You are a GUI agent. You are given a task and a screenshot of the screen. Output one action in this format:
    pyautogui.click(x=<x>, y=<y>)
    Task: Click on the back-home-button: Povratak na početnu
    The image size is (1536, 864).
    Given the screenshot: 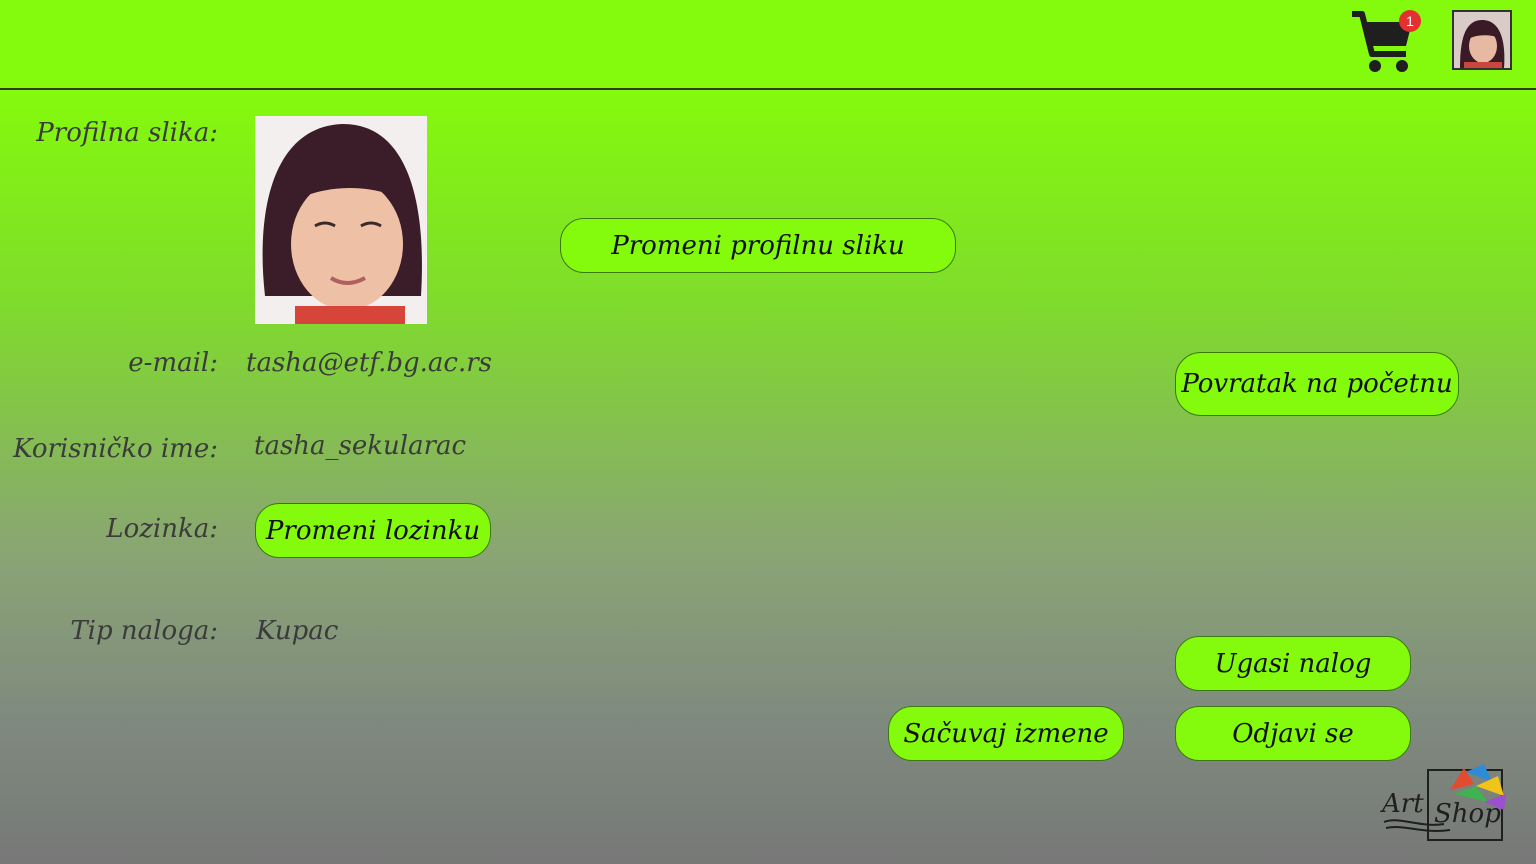 What is the action you would take?
    pyautogui.click(x=1317, y=384)
    